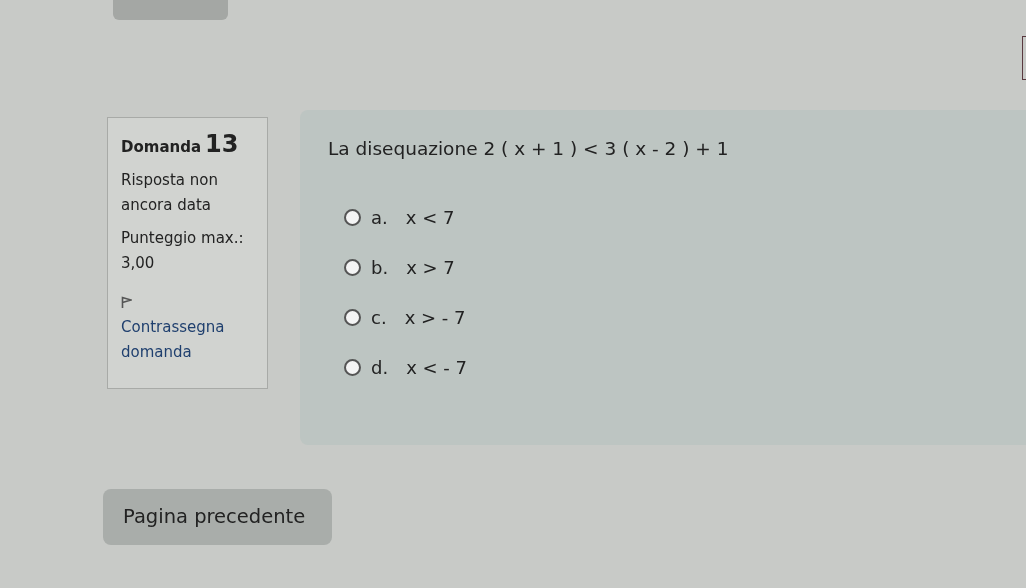 Image resolution: width=1026 pixels, height=588 pixels. I want to click on option-answer: x > - 7, so click(435, 318).